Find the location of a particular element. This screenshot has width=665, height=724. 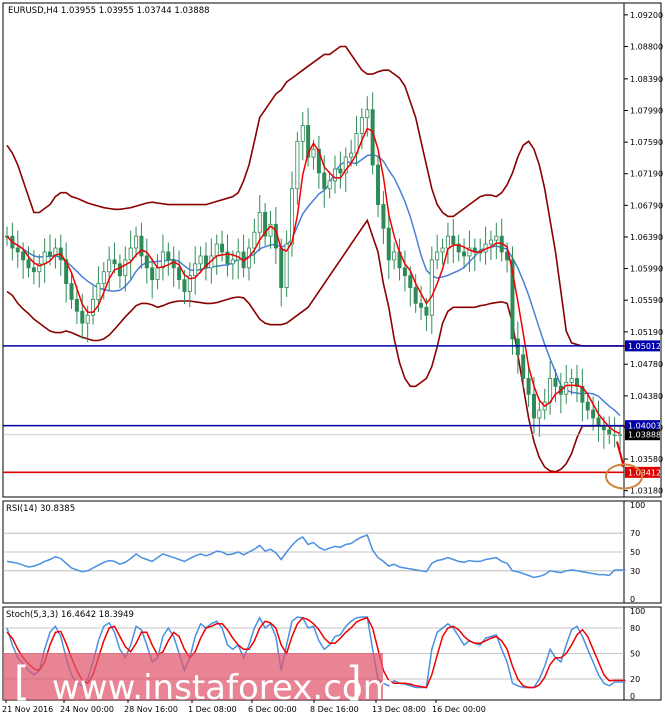

y-tick-label: 1.04380 is located at coordinates (646, 396).